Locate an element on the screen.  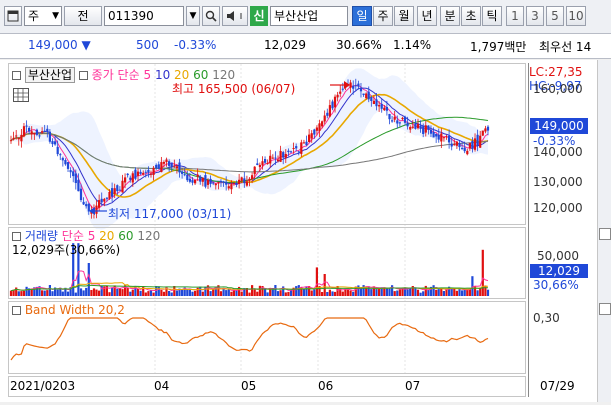
number-button-10: 10 is located at coordinates (576, 16).